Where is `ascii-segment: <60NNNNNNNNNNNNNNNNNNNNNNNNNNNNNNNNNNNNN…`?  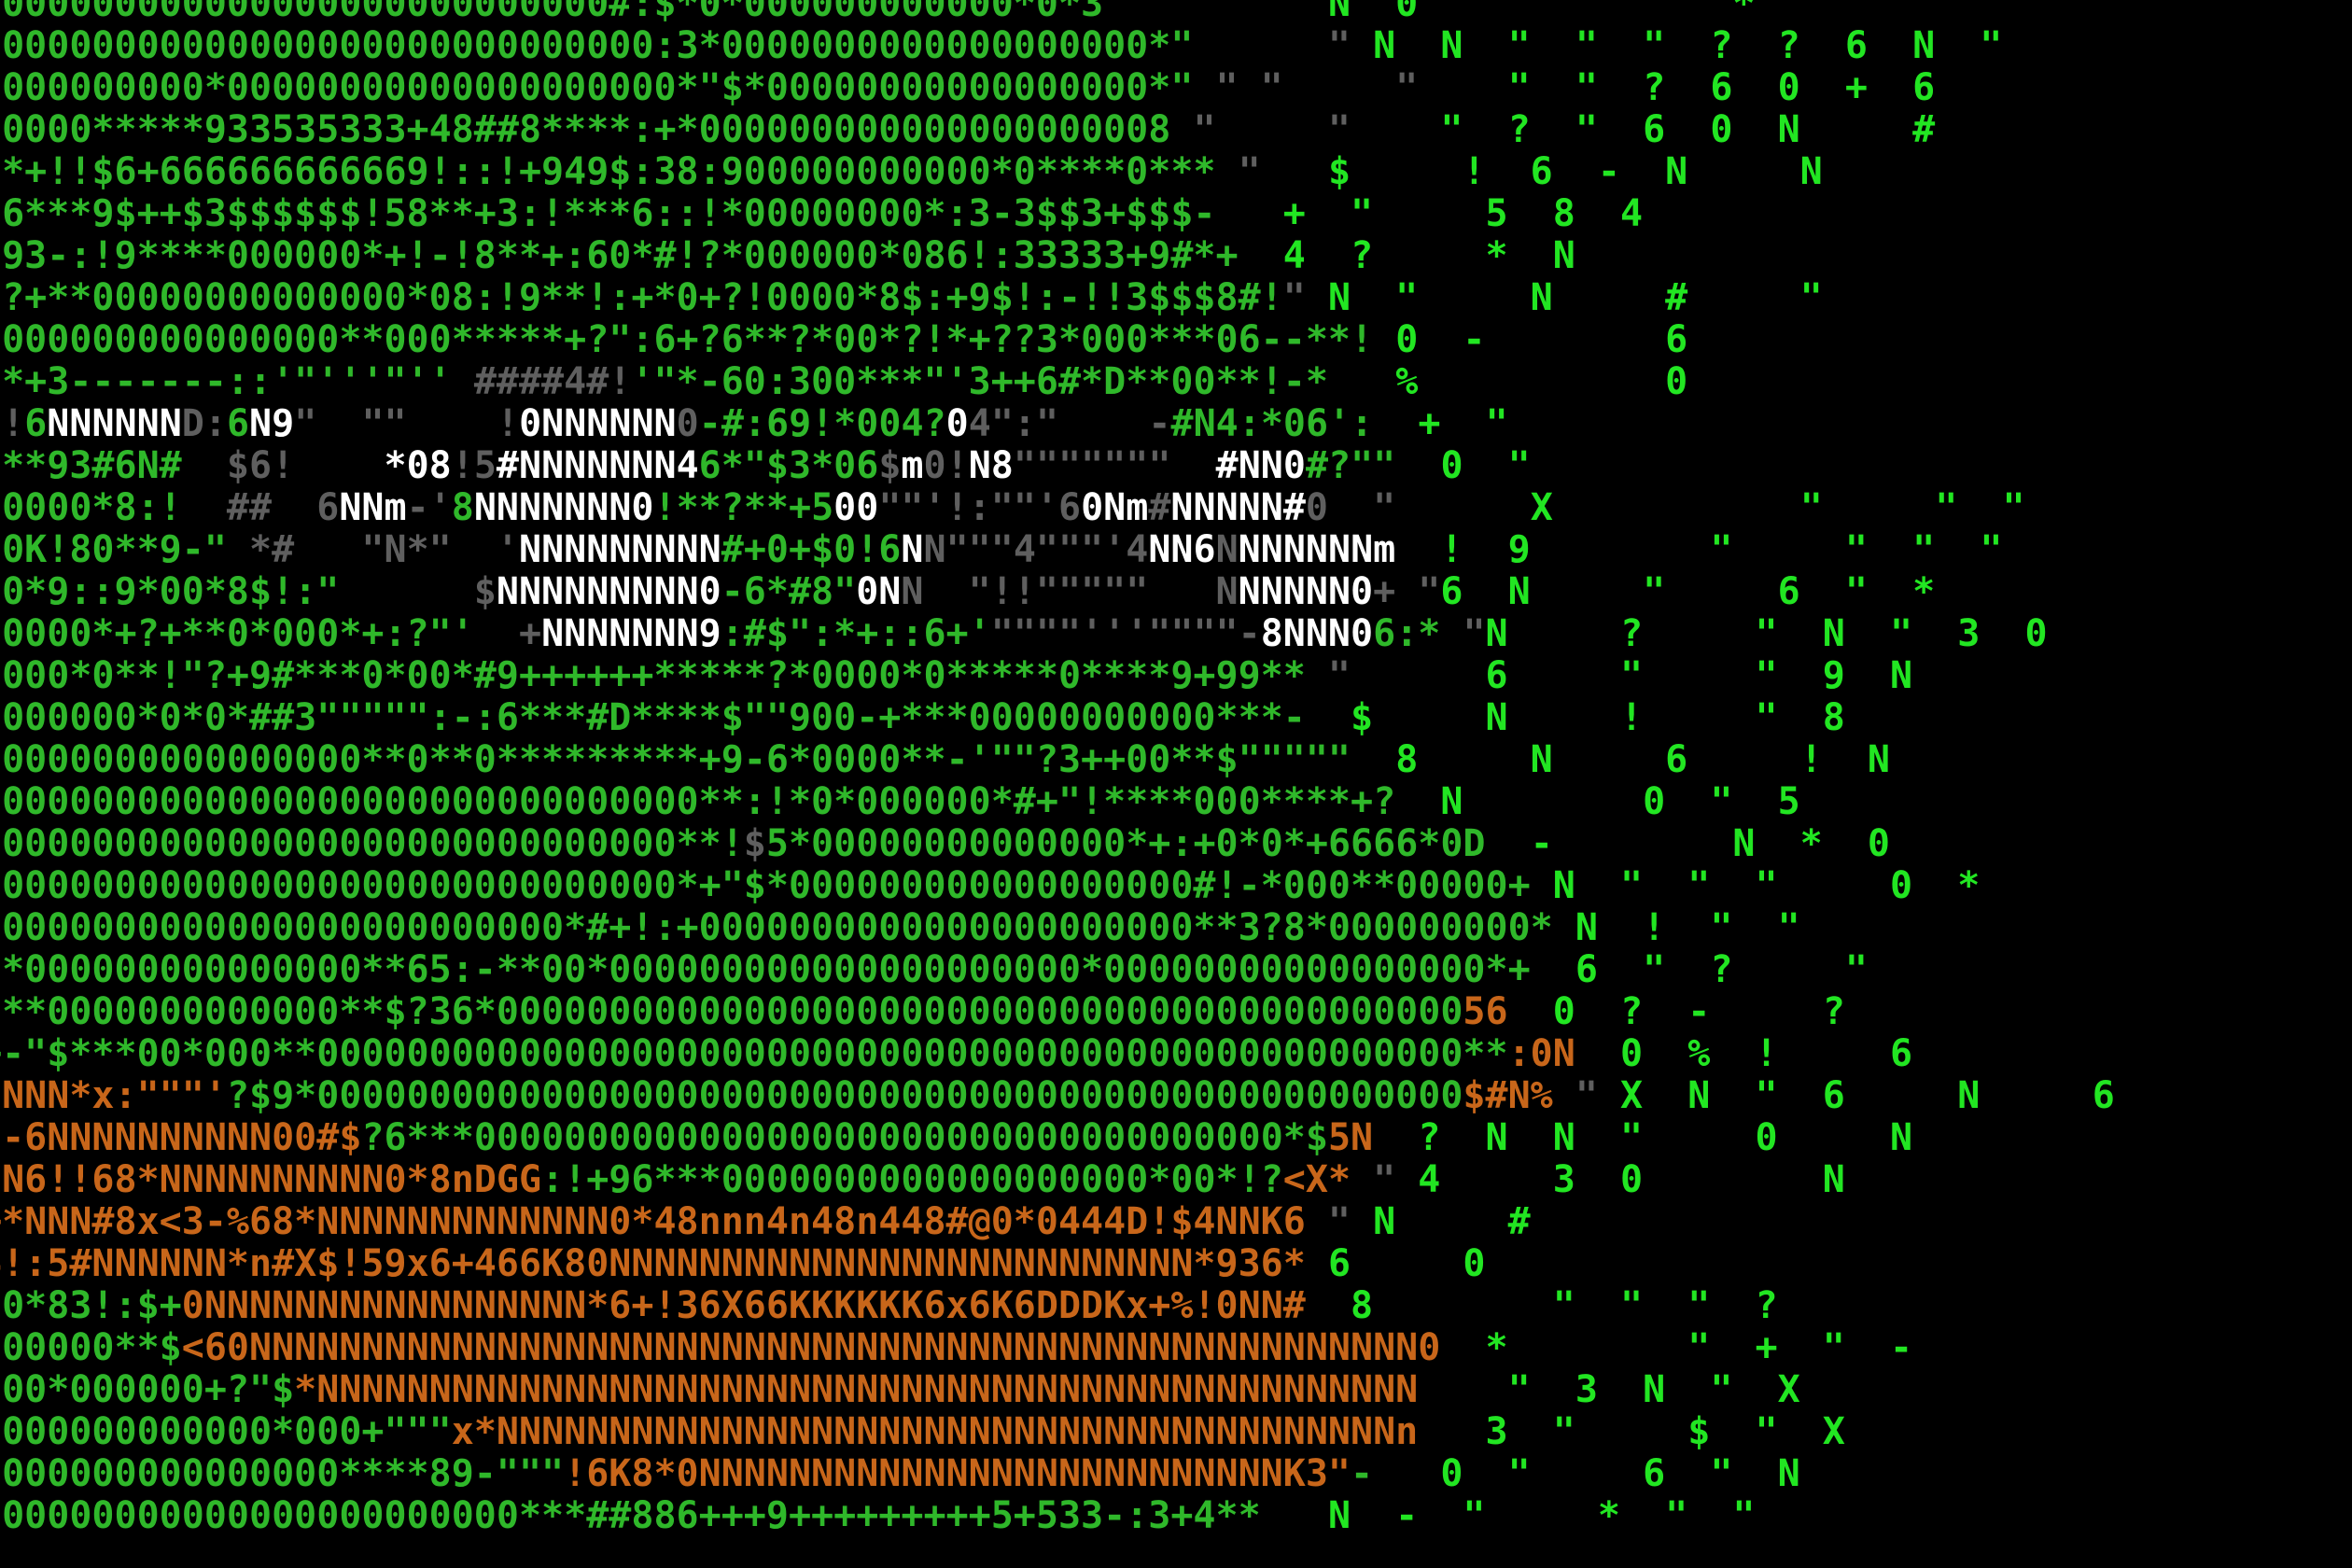 ascii-segment: <60NNNNNNNNNNNNNNNNNNNNNNNNNNNNNNNNNNNNN… is located at coordinates (811, 1347).